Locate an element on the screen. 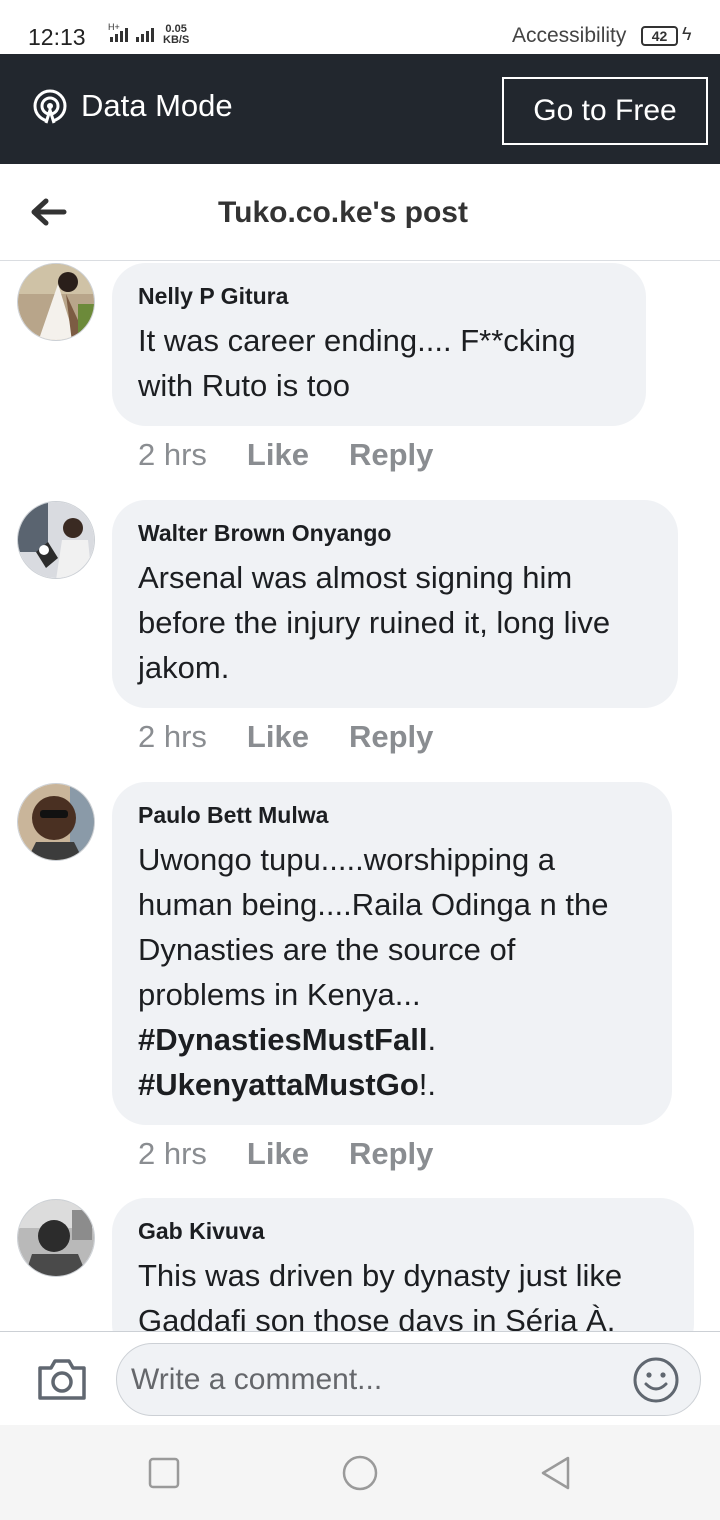 This screenshot has width=720, height=1520. comment-input is located at coordinates (408, 1379).